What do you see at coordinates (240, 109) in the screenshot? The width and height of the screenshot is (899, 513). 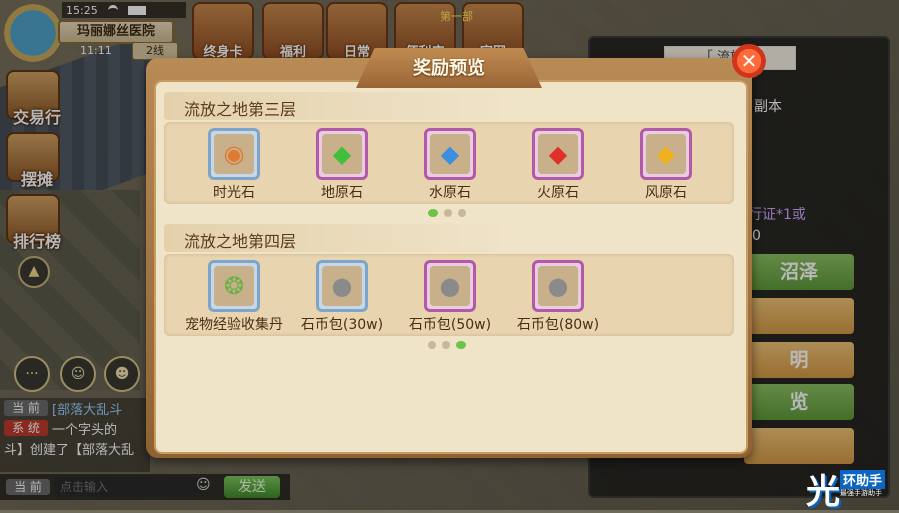 I see `section-title-floor3: 流放之地第三层` at bounding box center [240, 109].